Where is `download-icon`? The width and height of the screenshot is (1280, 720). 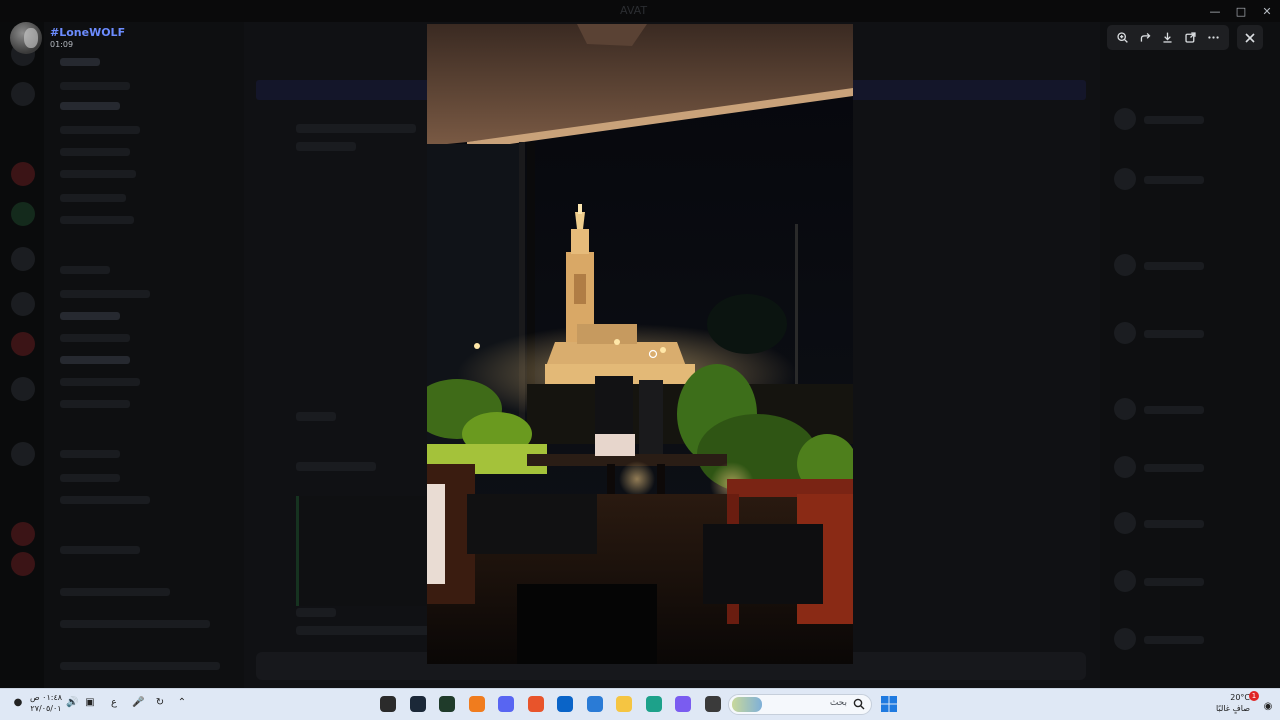
download-icon is located at coordinates (1168, 38).